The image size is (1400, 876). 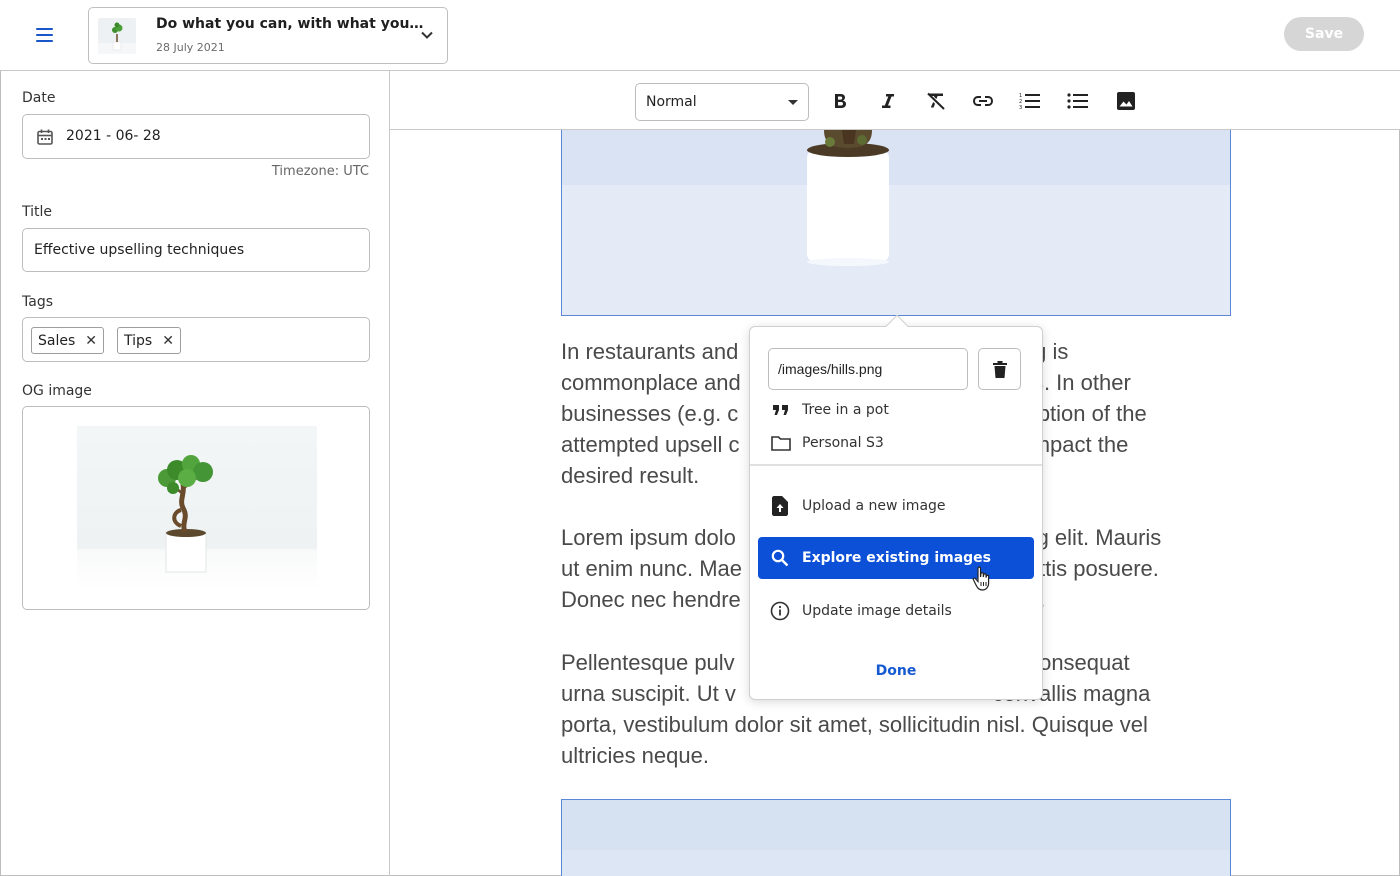 What do you see at coordinates (320, 171) in the screenshot?
I see `timezone-note: Timezone: UTC` at bounding box center [320, 171].